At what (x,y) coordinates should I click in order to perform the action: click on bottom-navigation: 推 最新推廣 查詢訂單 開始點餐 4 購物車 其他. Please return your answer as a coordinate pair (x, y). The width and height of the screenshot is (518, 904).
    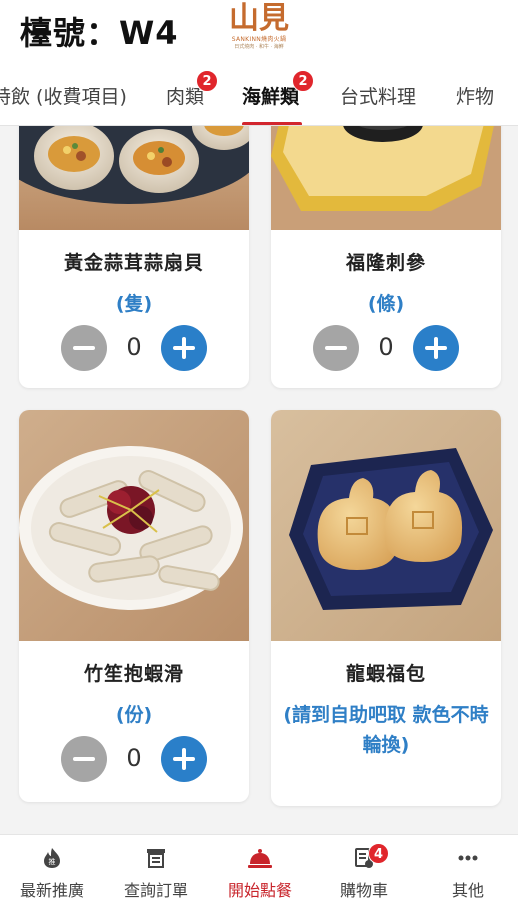
    Looking at the image, I should click on (259, 869).